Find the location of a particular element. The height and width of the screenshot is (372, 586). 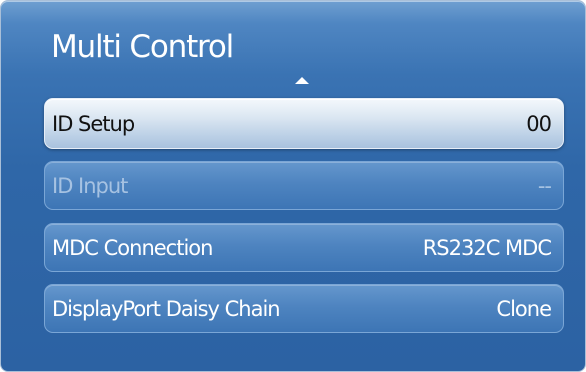

menu-title: Multi Control is located at coordinates (142, 47).